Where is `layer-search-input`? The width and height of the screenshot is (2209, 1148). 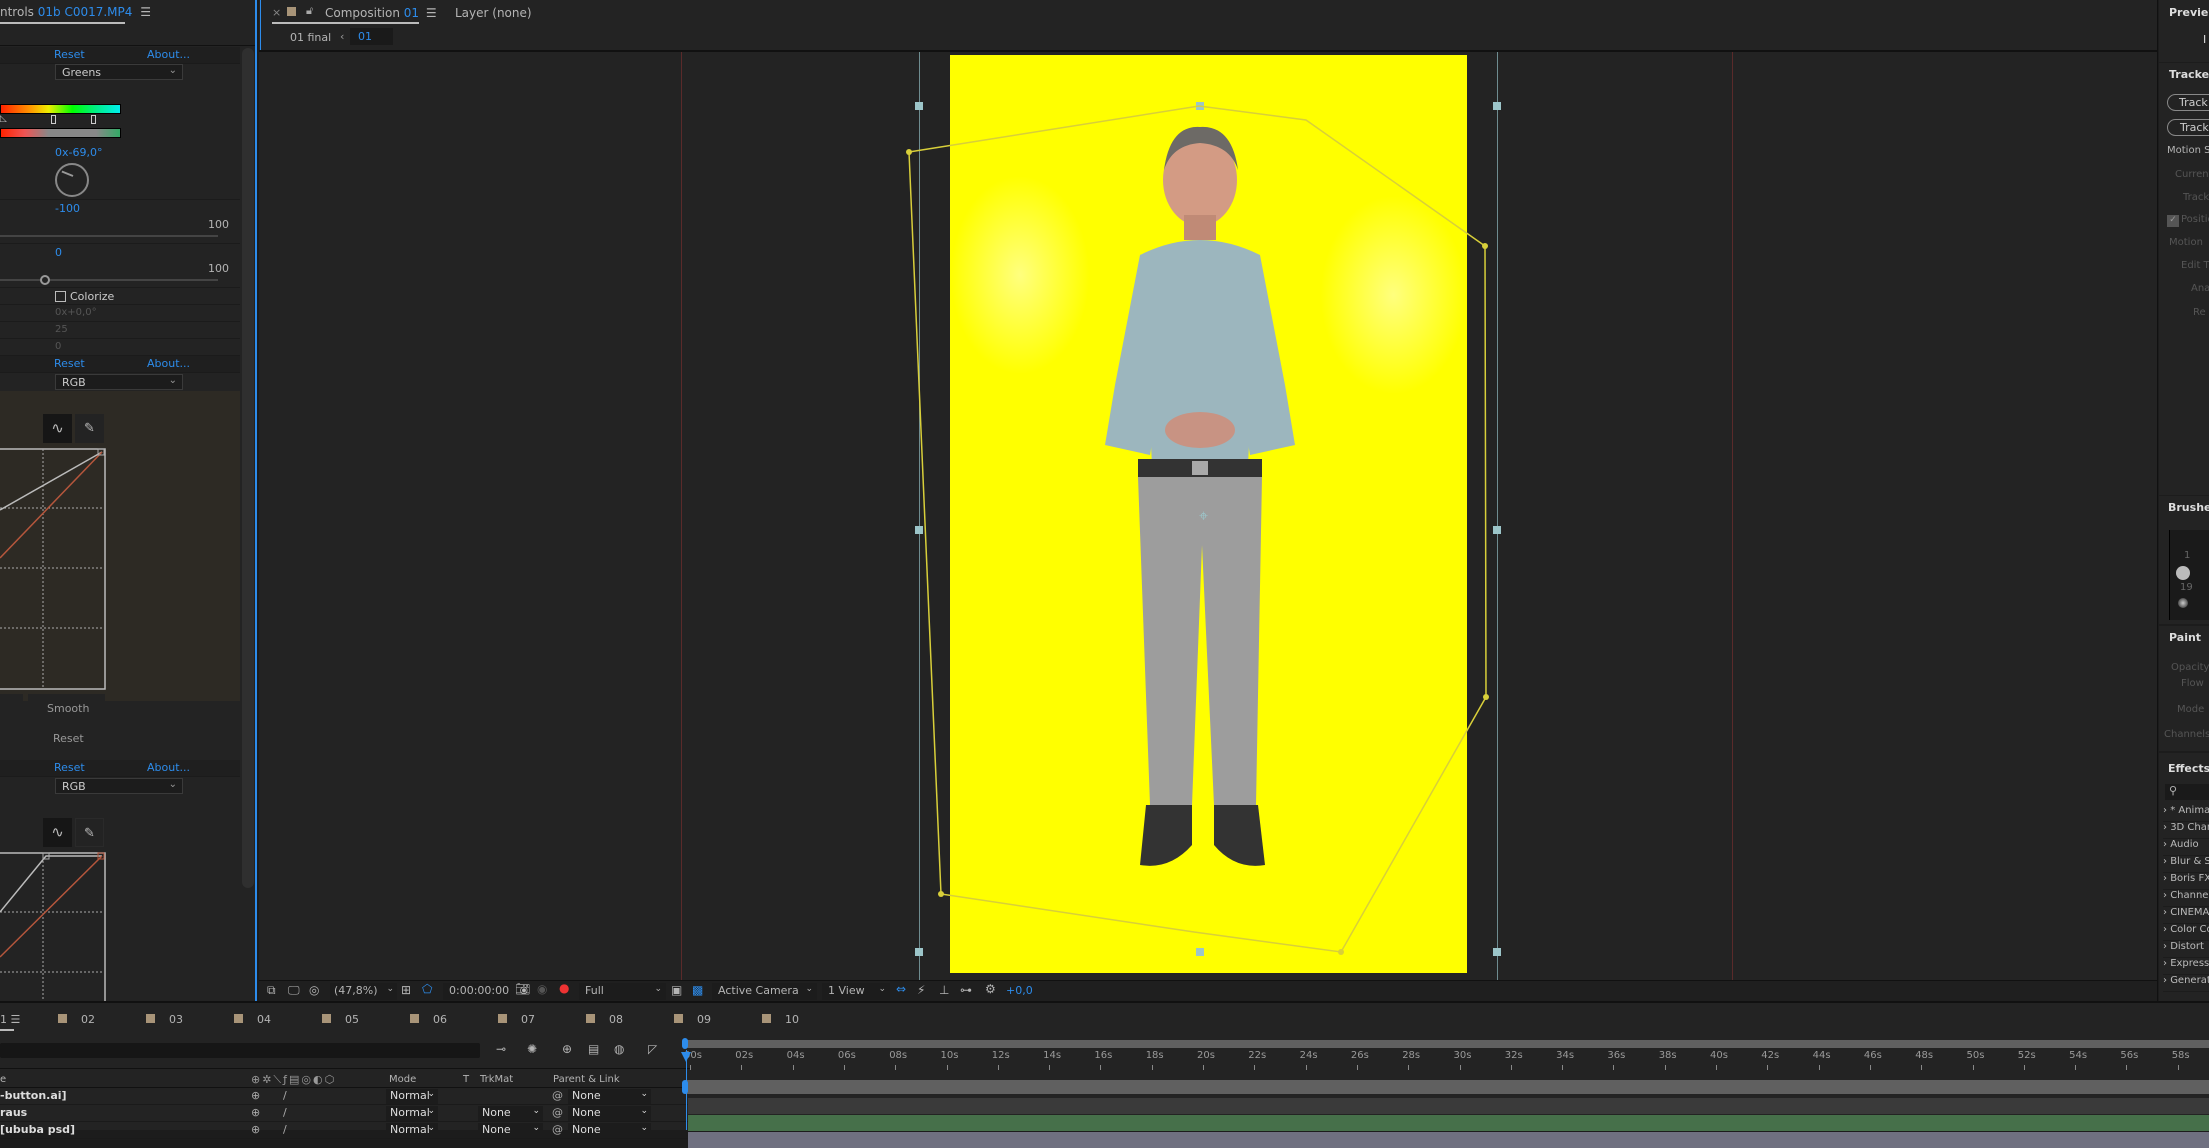 layer-search-input is located at coordinates (240, 1050).